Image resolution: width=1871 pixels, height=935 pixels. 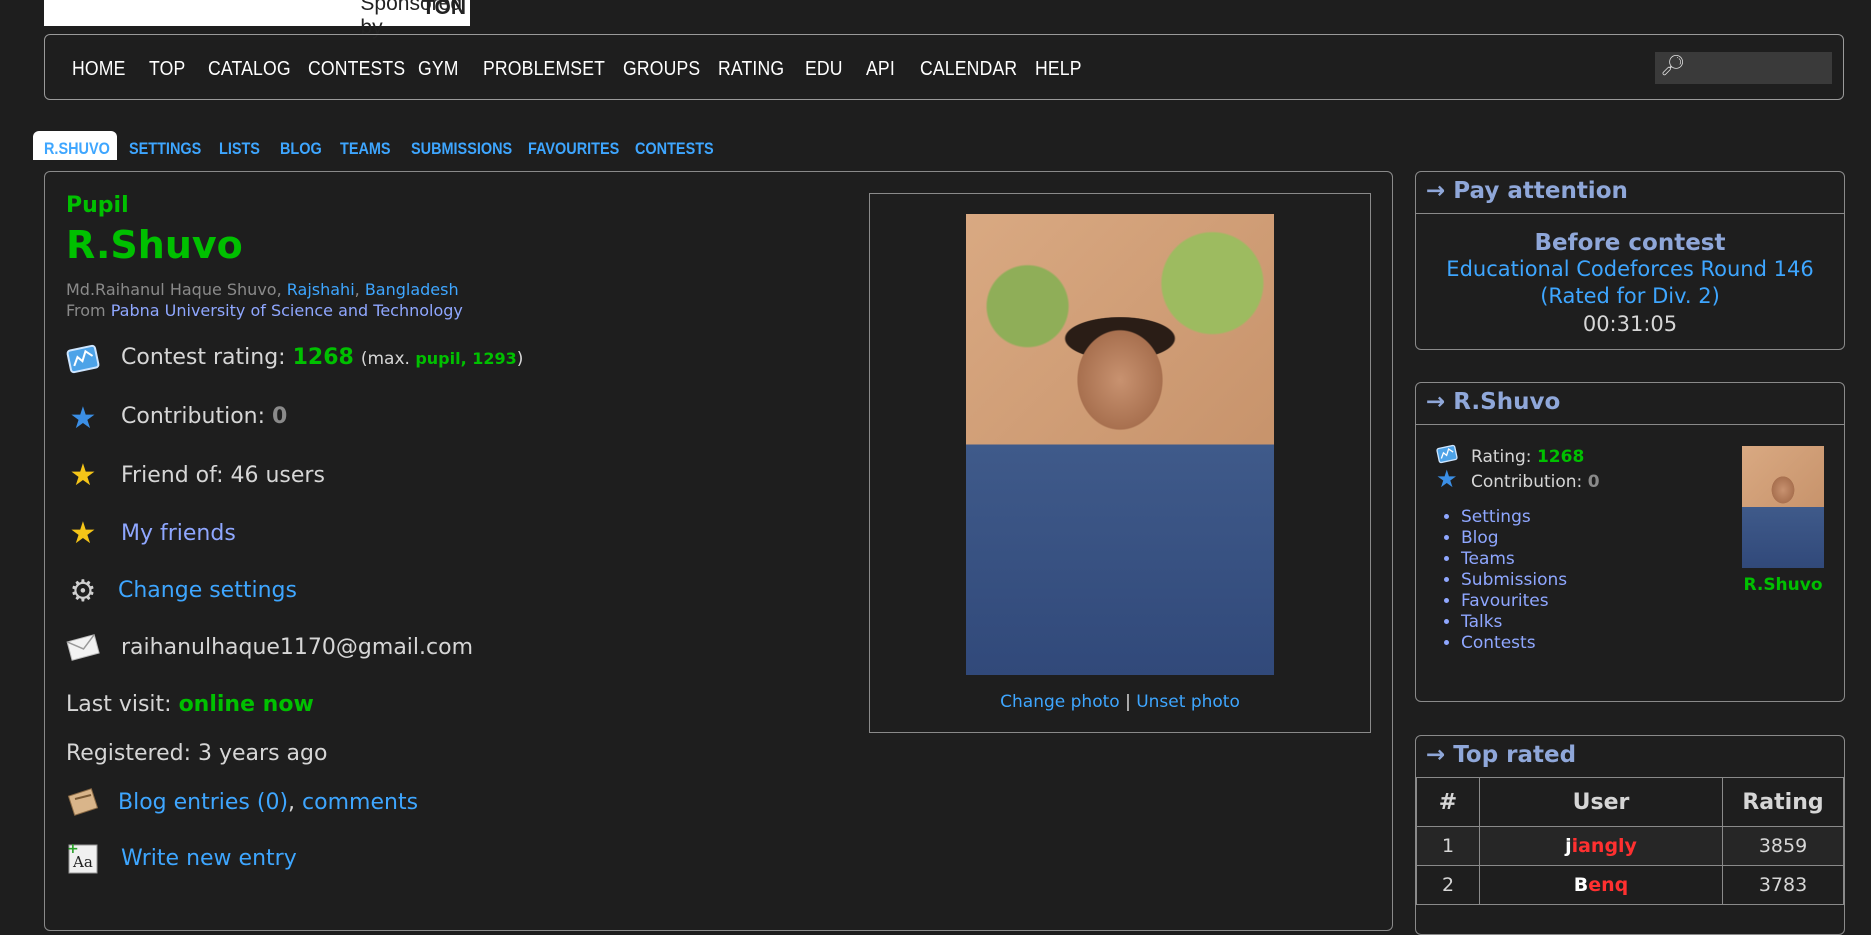 What do you see at coordinates (209, 858) in the screenshot?
I see `write-entry-link: Write new entry` at bounding box center [209, 858].